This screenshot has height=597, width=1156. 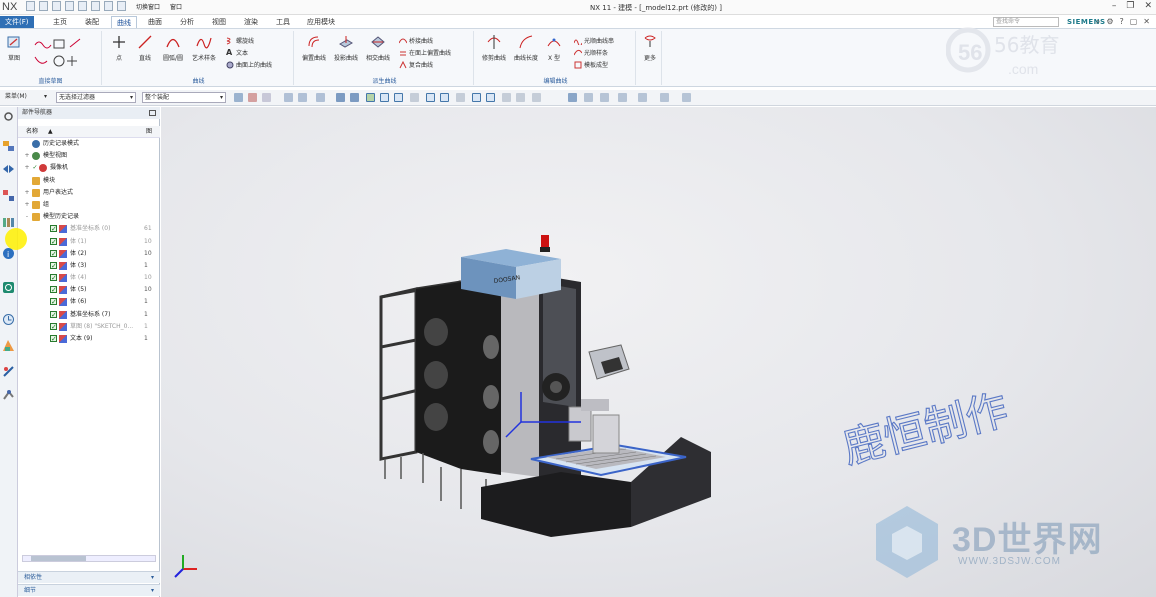 I want to click on part-navigator-icon, so click(x=8, y=195).